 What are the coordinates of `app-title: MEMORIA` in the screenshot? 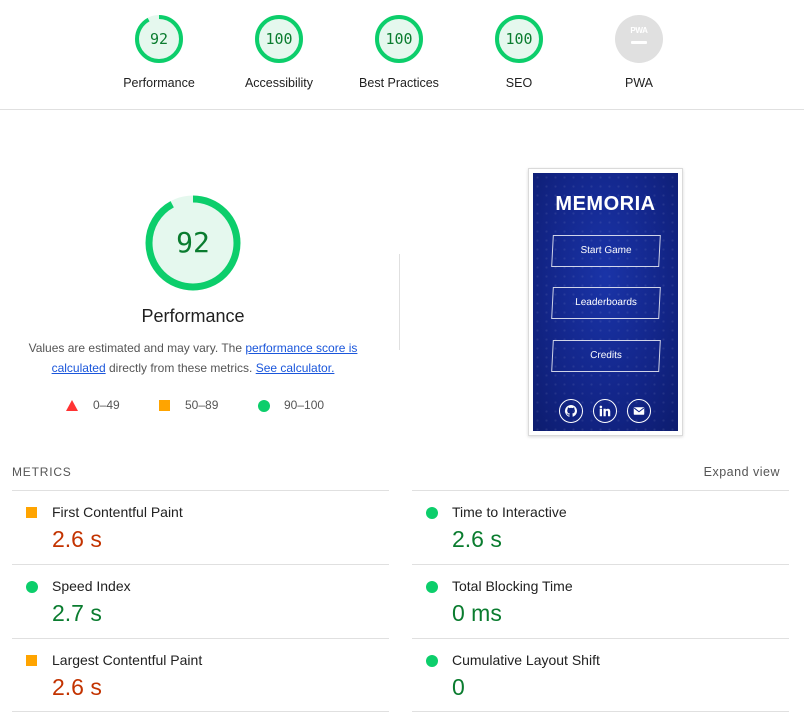 It's located at (605, 204).